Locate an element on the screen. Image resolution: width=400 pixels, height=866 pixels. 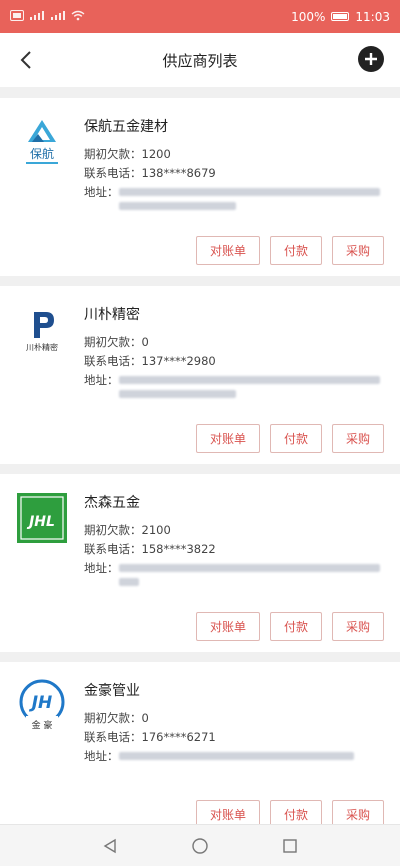
supplier-logo: 川朴精密 is located at coordinates (42, 330).